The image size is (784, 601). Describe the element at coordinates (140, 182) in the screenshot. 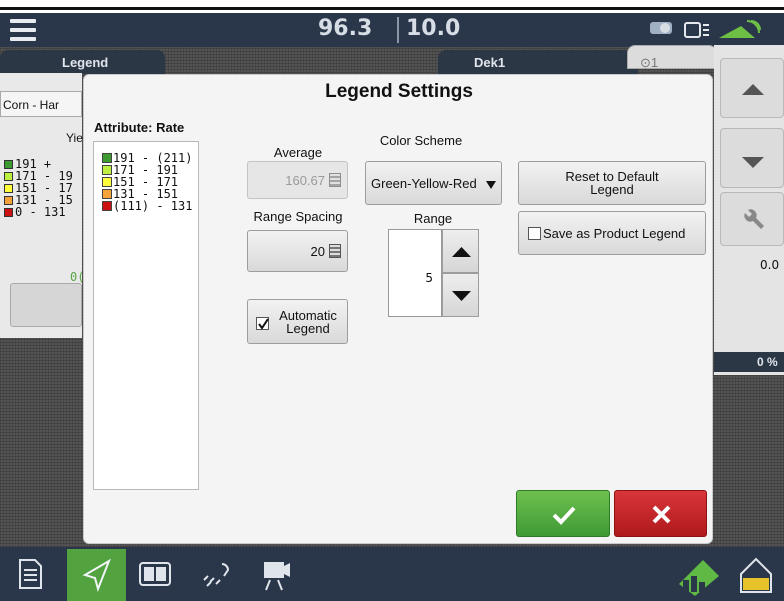

I see `legend-row: 151 - 171` at that location.